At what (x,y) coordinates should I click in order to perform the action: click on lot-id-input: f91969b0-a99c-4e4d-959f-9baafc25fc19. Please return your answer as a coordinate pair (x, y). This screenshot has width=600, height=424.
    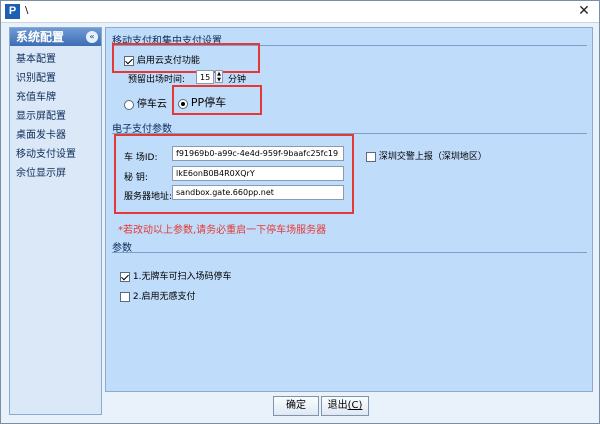
    Looking at the image, I should click on (258, 153).